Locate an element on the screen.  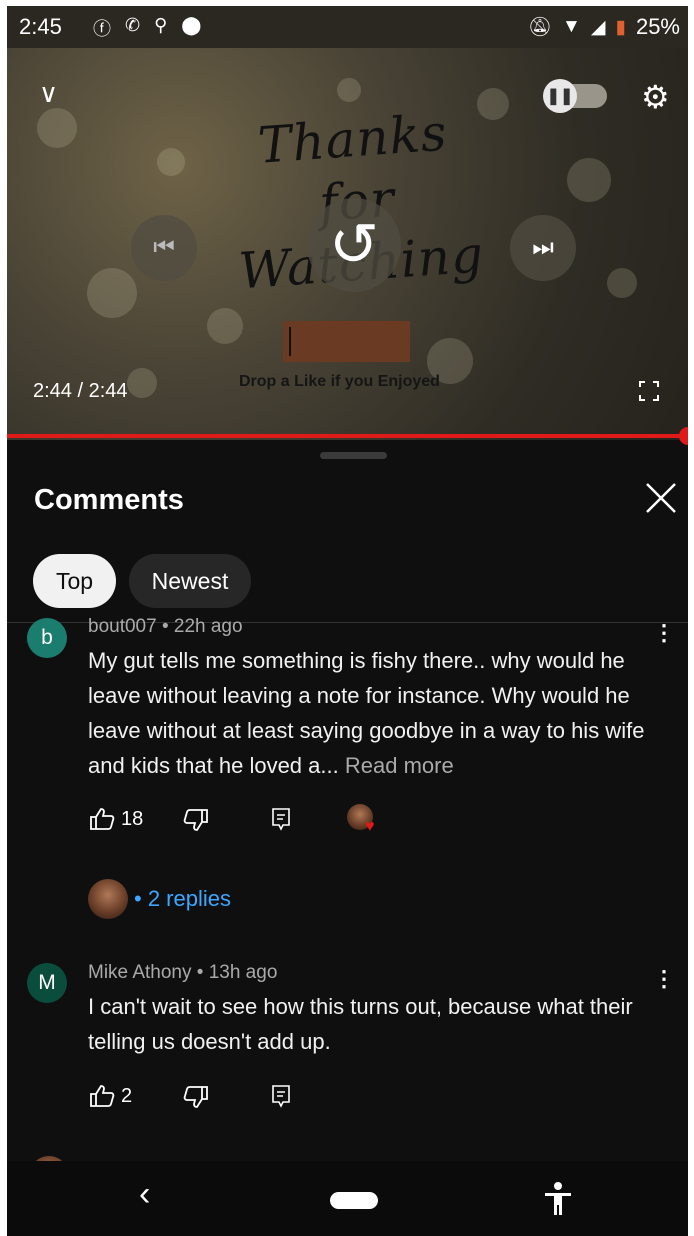
filter-chip-top: Top is located at coordinates (74, 581).